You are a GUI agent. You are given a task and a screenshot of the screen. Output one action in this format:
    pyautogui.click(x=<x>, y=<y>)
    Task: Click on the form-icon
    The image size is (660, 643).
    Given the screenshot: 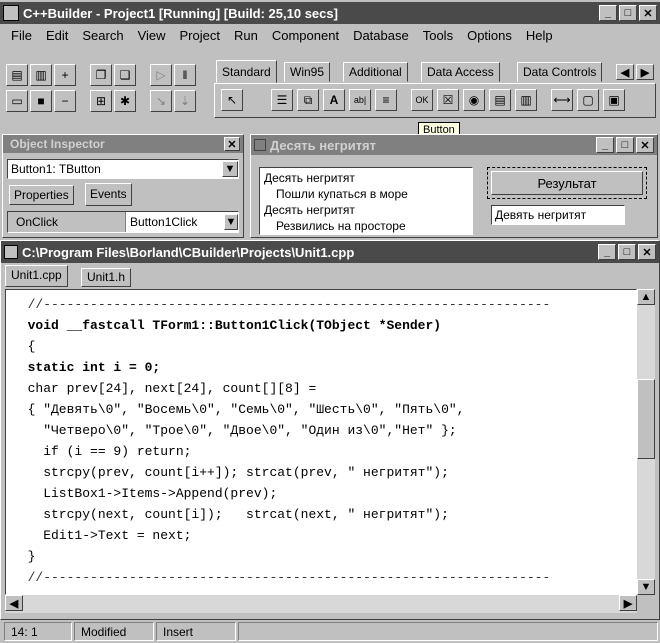 What is the action you would take?
    pyautogui.click(x=260, y=145)
    